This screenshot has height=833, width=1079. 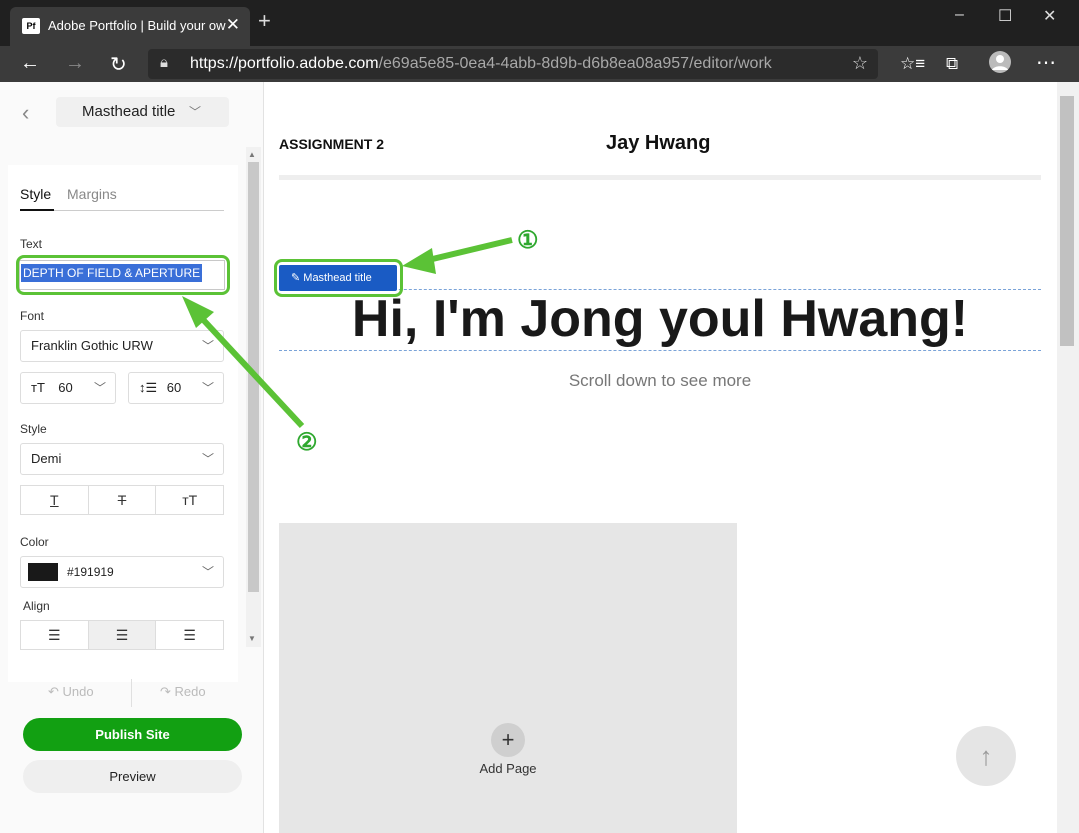 What do you see at coordinates (419, 261) in the screenshot?
I see `arrow-1-head-icon` at bounding box center [419, 261].